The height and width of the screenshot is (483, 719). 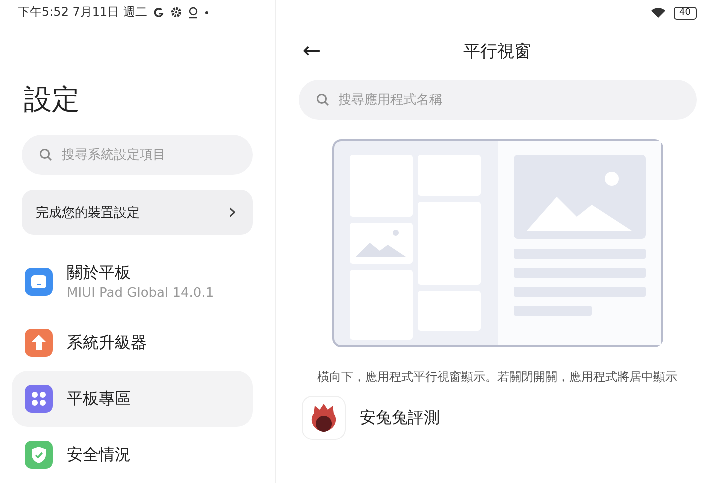 What do you see at coordinates (52, 100) in the screenshot?
I see `settings-title: 設定` at bounding box center [52, 100].